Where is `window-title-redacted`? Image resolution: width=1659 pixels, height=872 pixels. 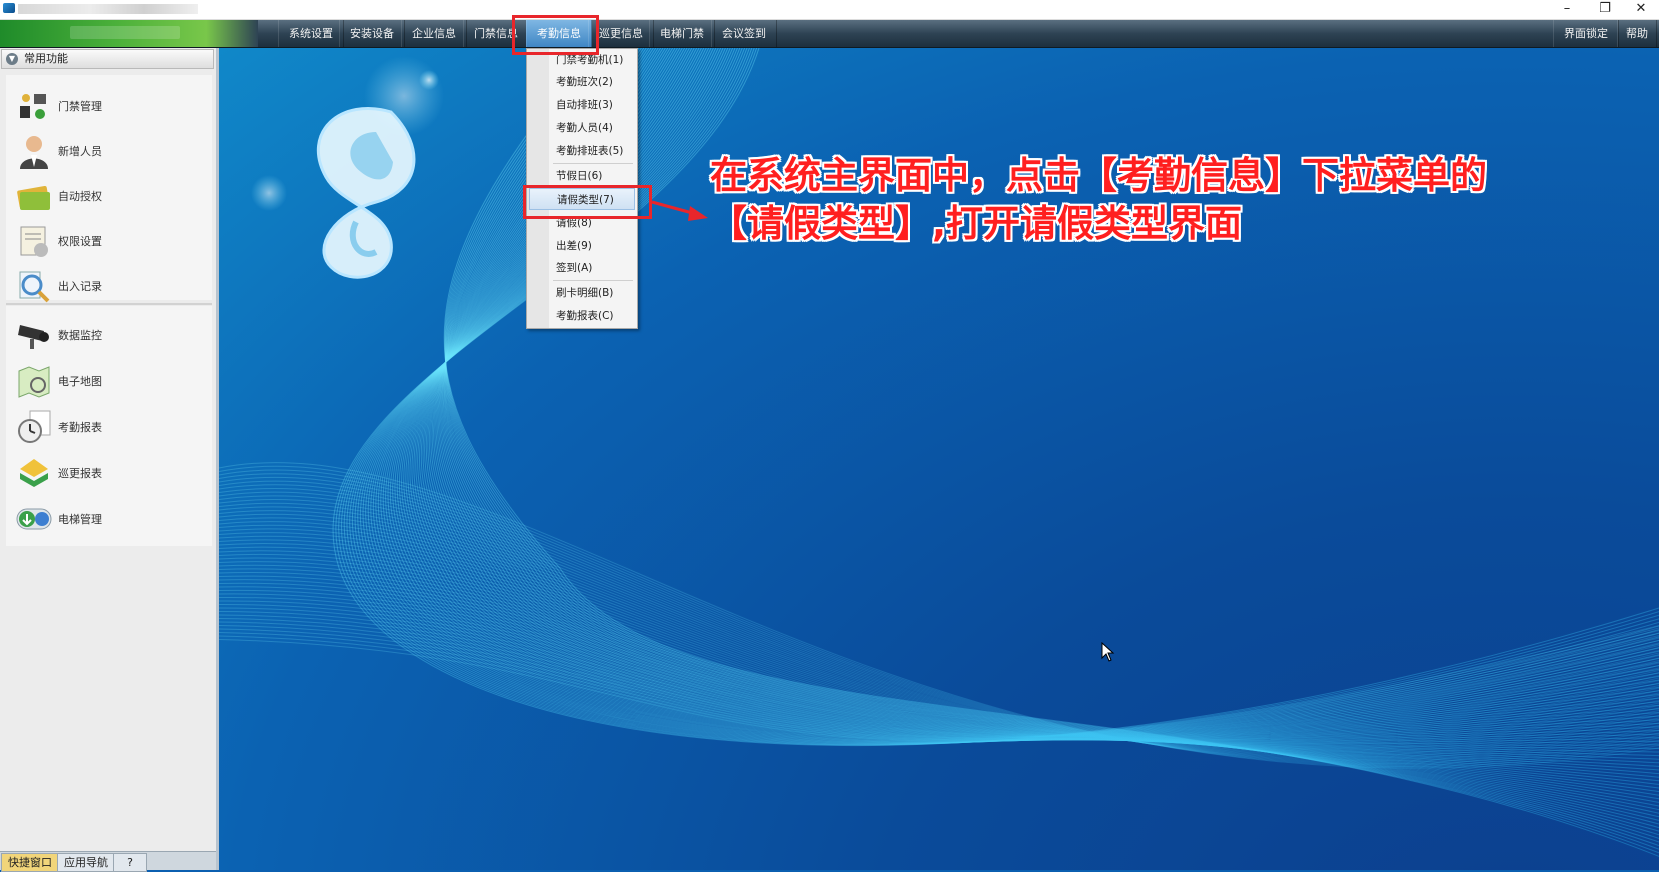
window-title-redacted is located at coordinates (108, 9).